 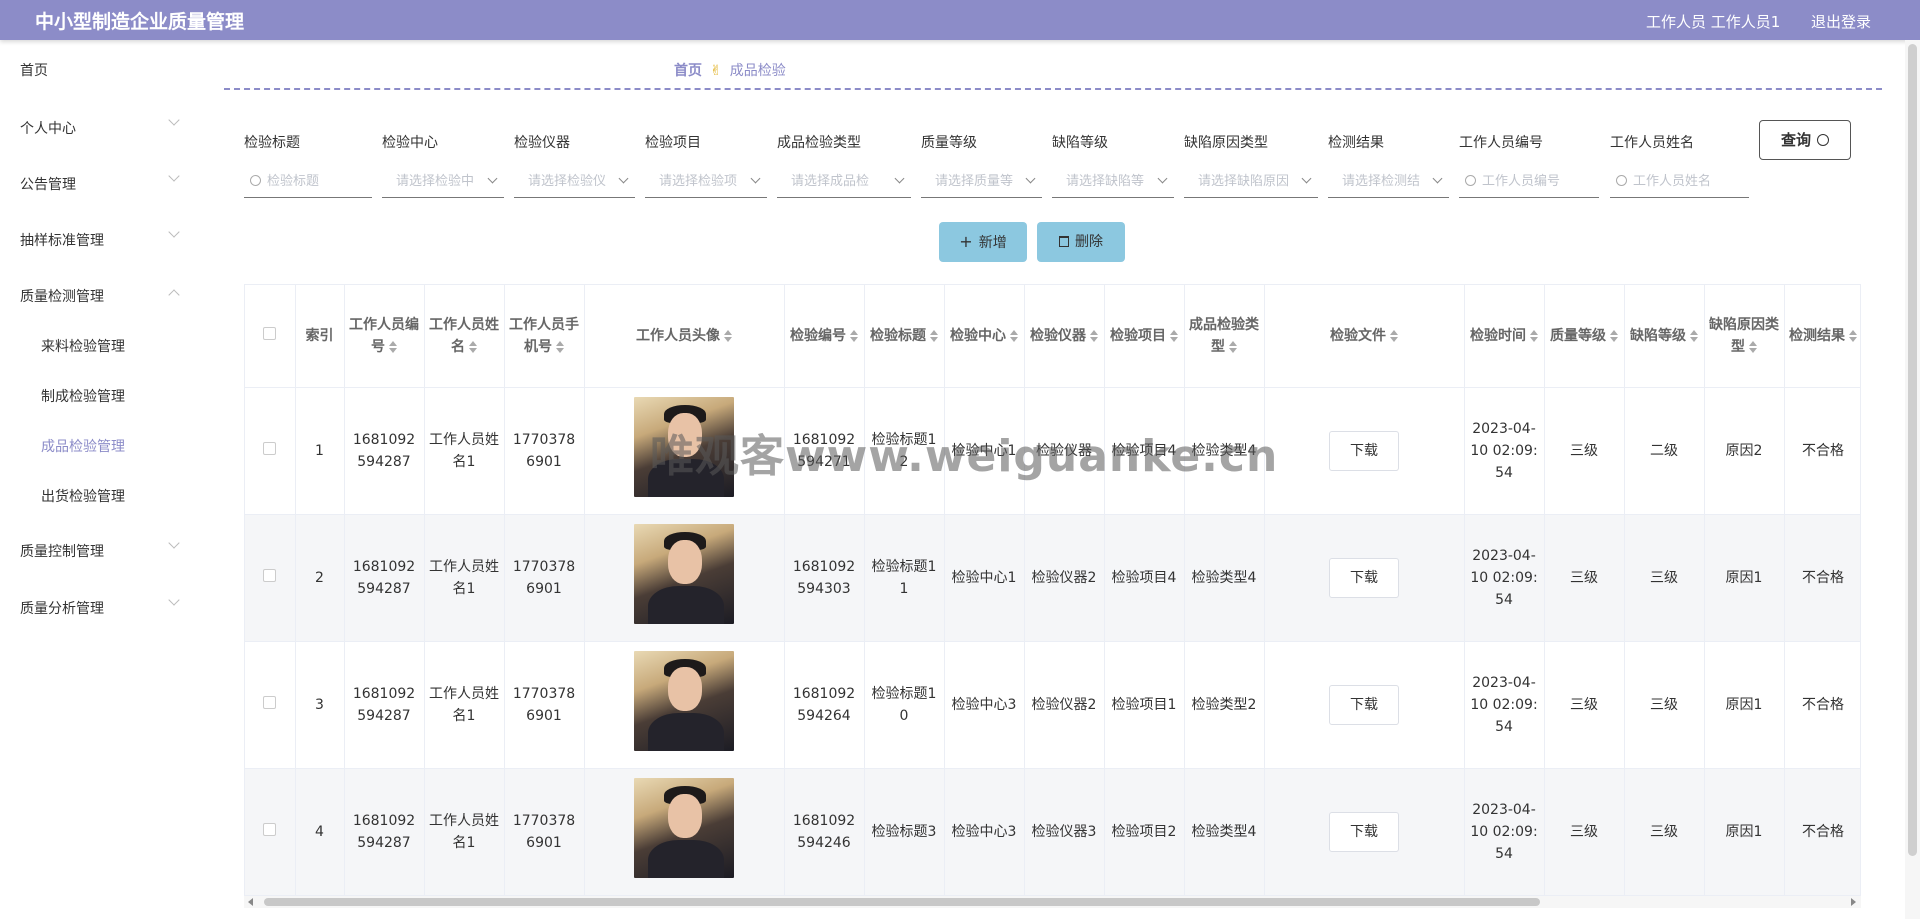 I want to click on query-button: 查询, so click(x=1805, y=140).